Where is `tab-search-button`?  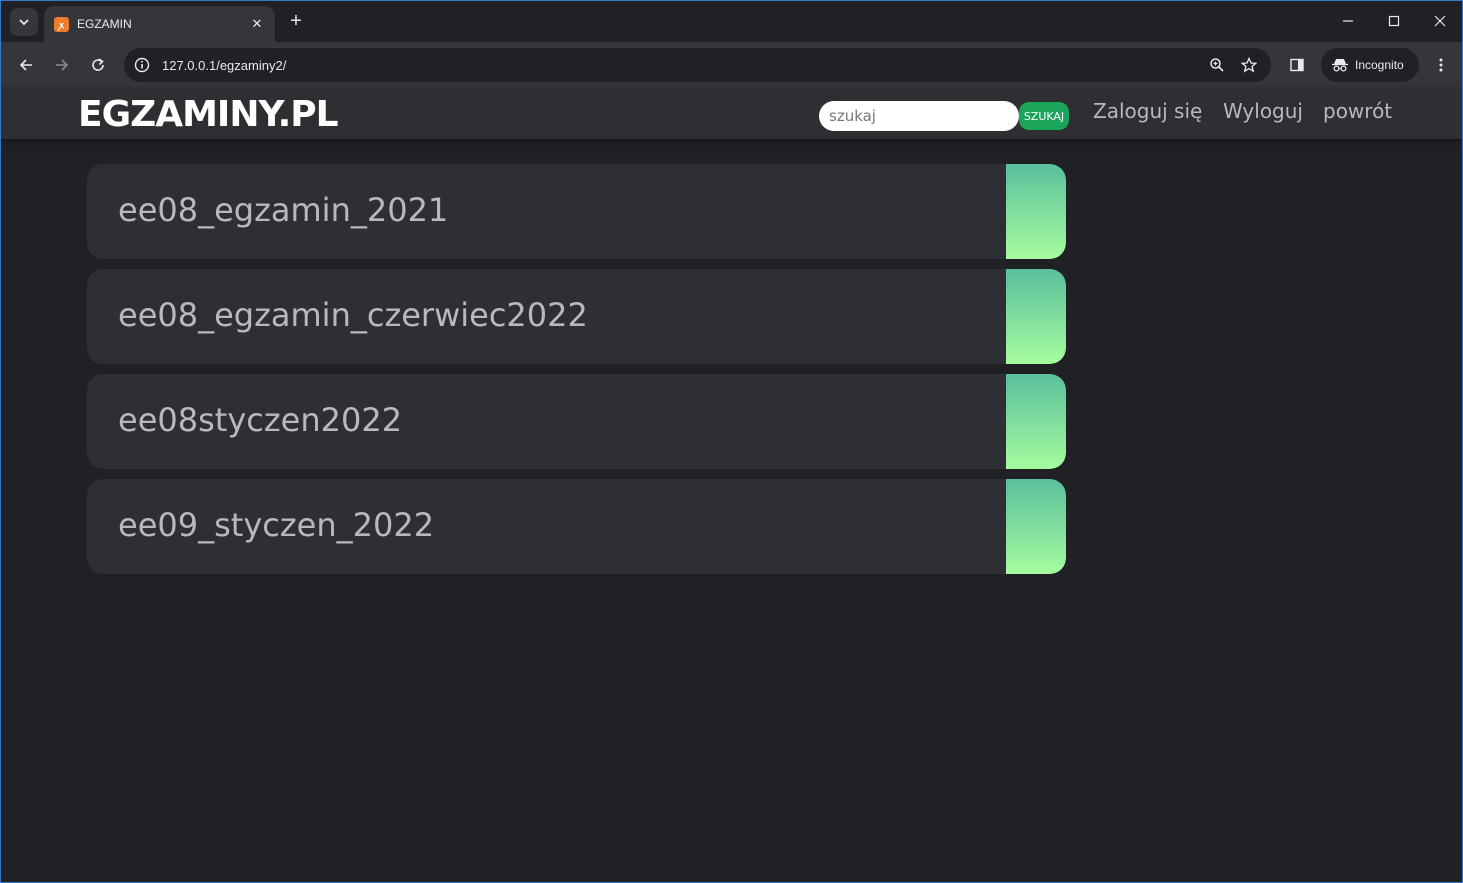
tab-search-button is located at coordinates (24, 22).